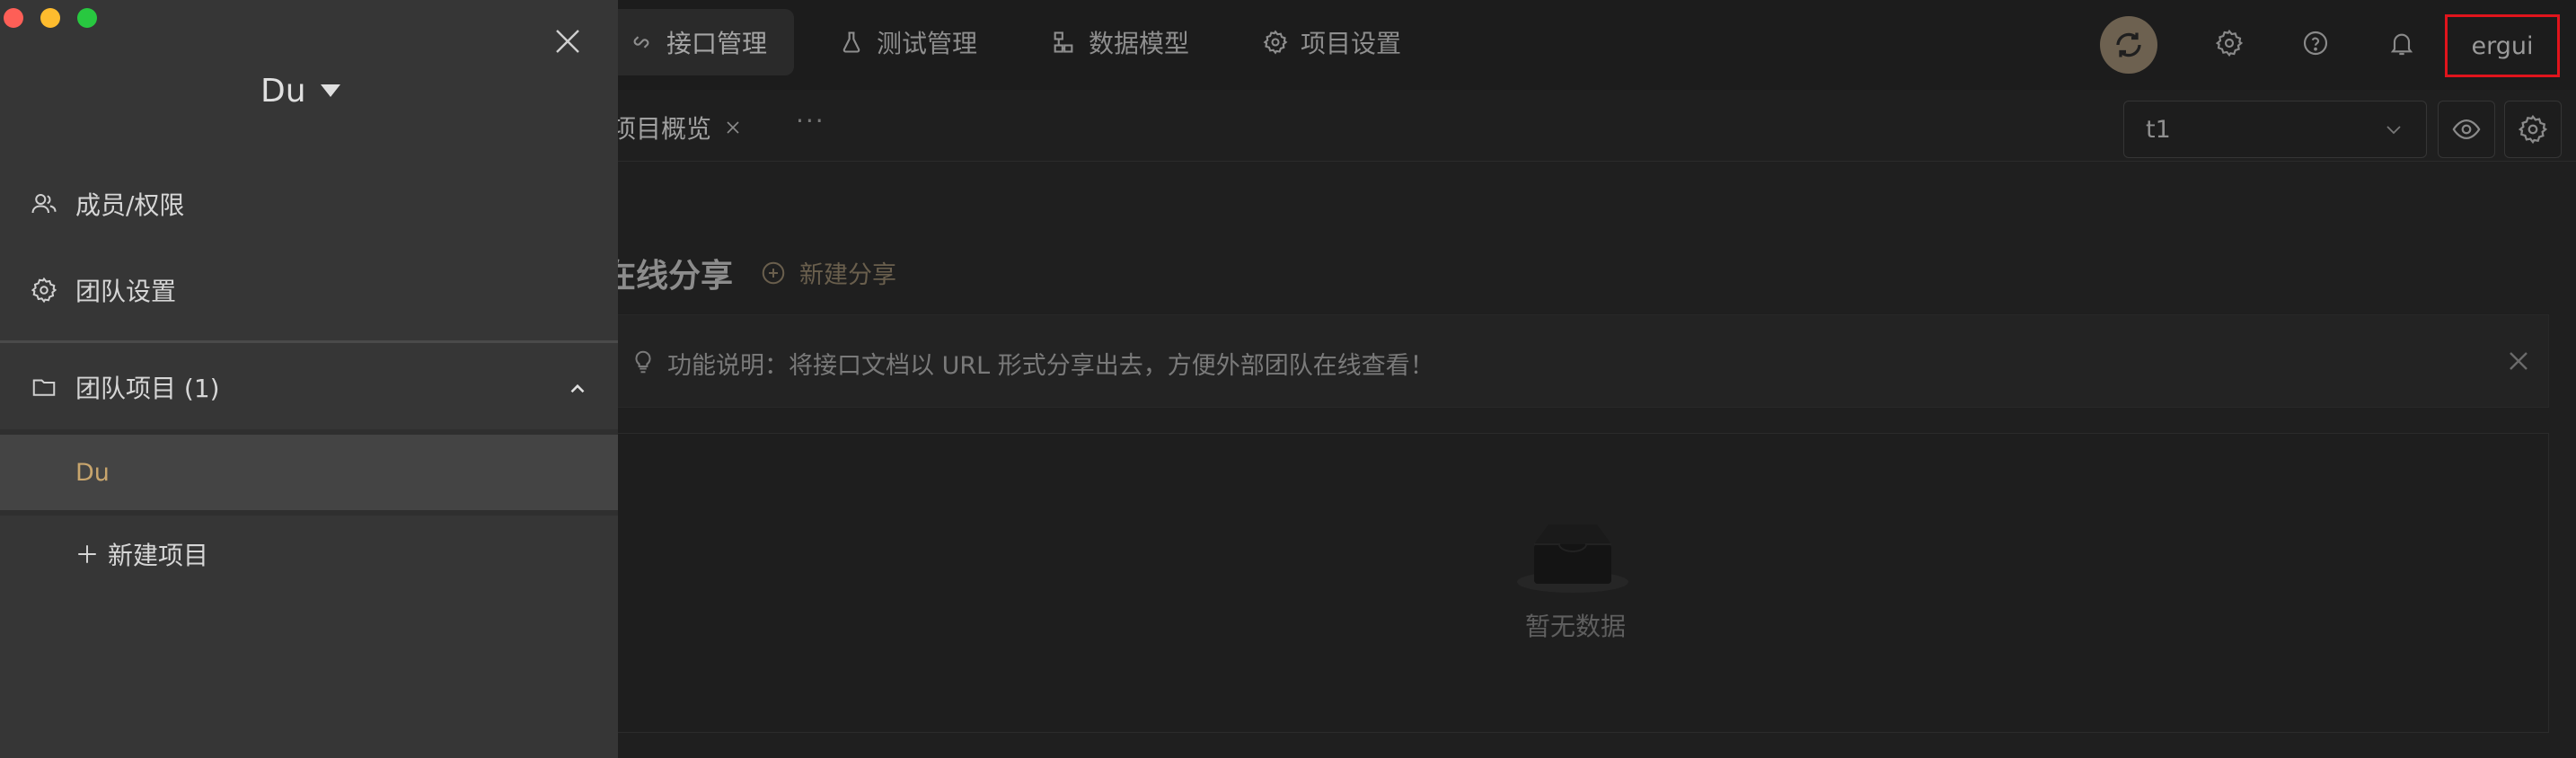  What do you see at coordinates (643, 362) in the screenshot?
I see `lightbulb-icon` at bounding box center [643, 362].